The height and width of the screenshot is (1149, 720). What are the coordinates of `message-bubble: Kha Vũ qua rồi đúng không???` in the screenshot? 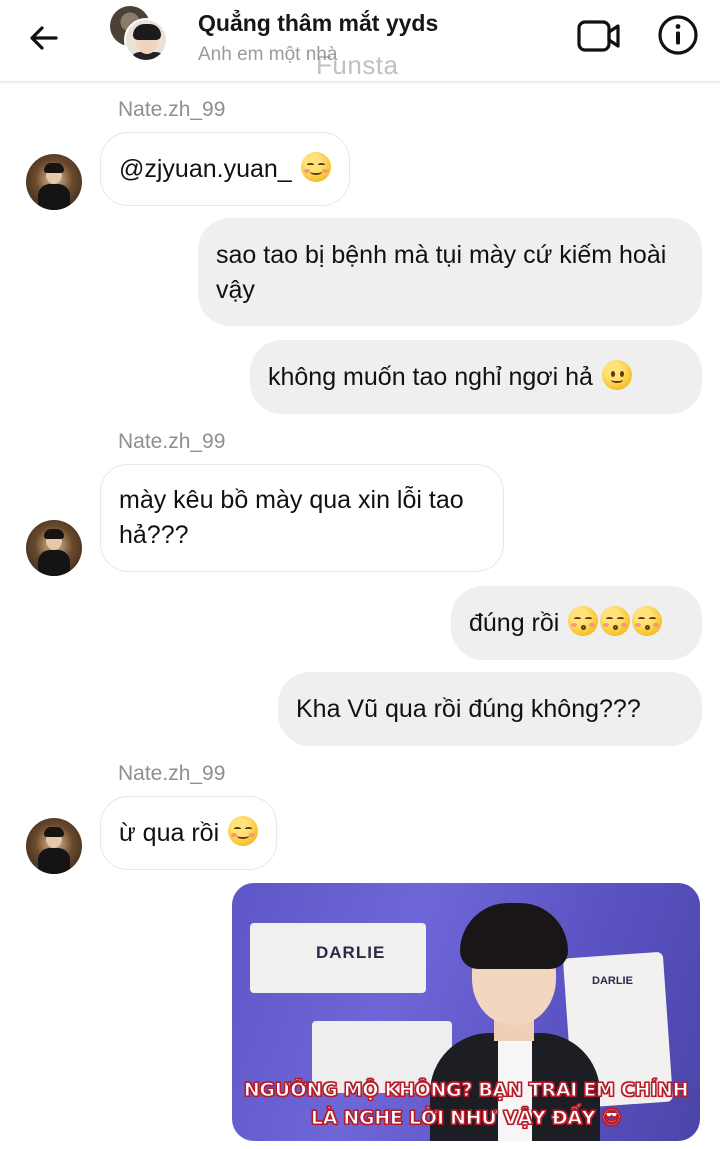 It's located at (490, 709).